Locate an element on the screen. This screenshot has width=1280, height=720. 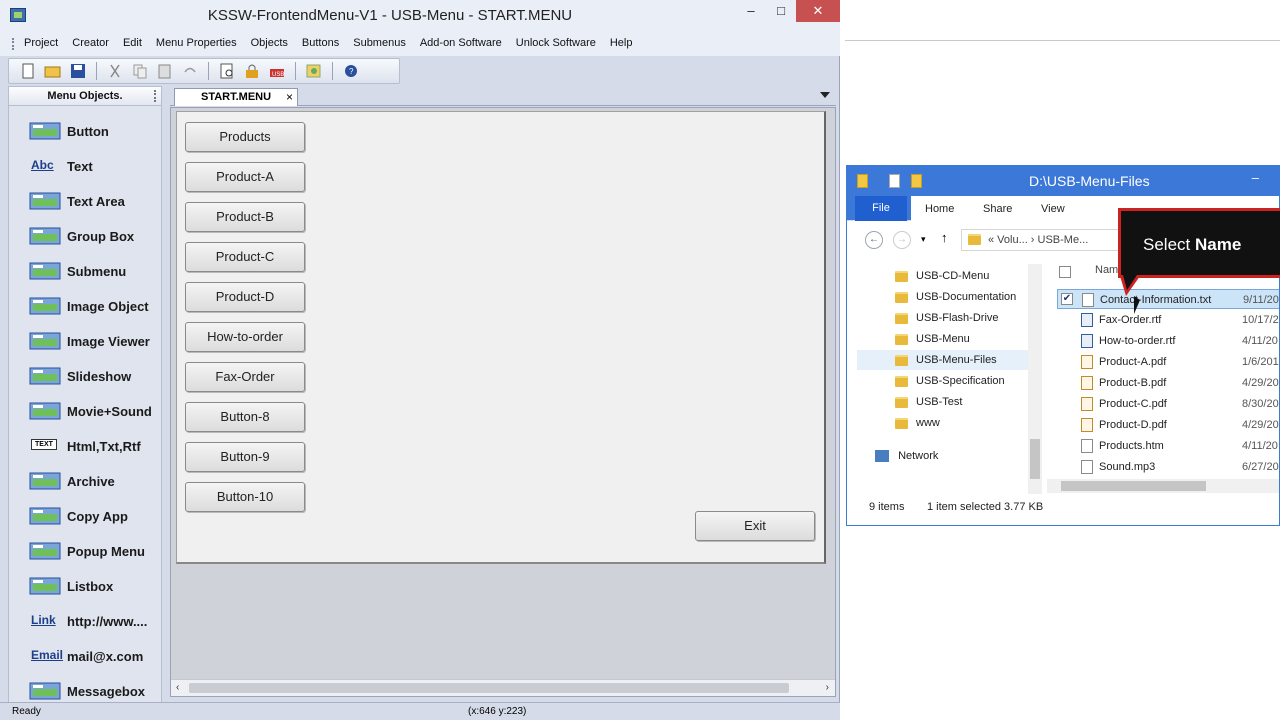
menu-button-10: Button-10 is located at coordinates (245, 497).